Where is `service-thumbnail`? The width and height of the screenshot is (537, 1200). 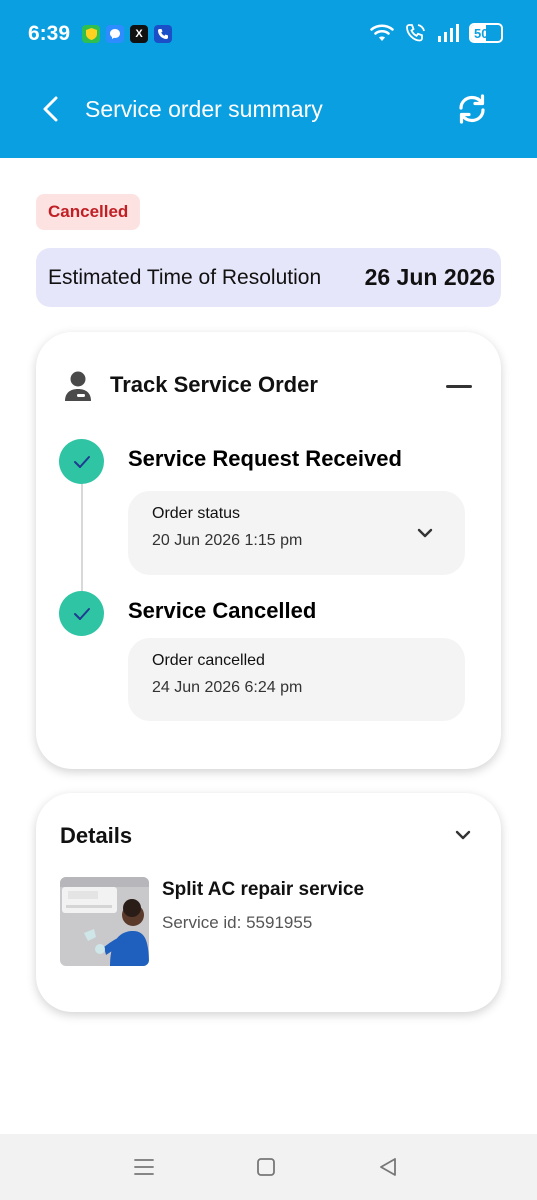 service-thumbnail is located at coordinates (104, 921).